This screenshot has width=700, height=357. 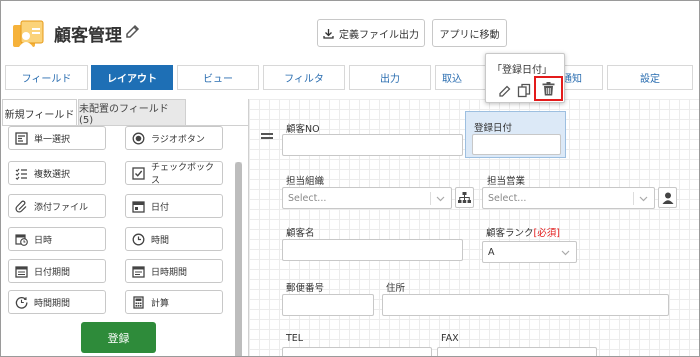 I want to click on postal-input, so click(x=328, y=305).